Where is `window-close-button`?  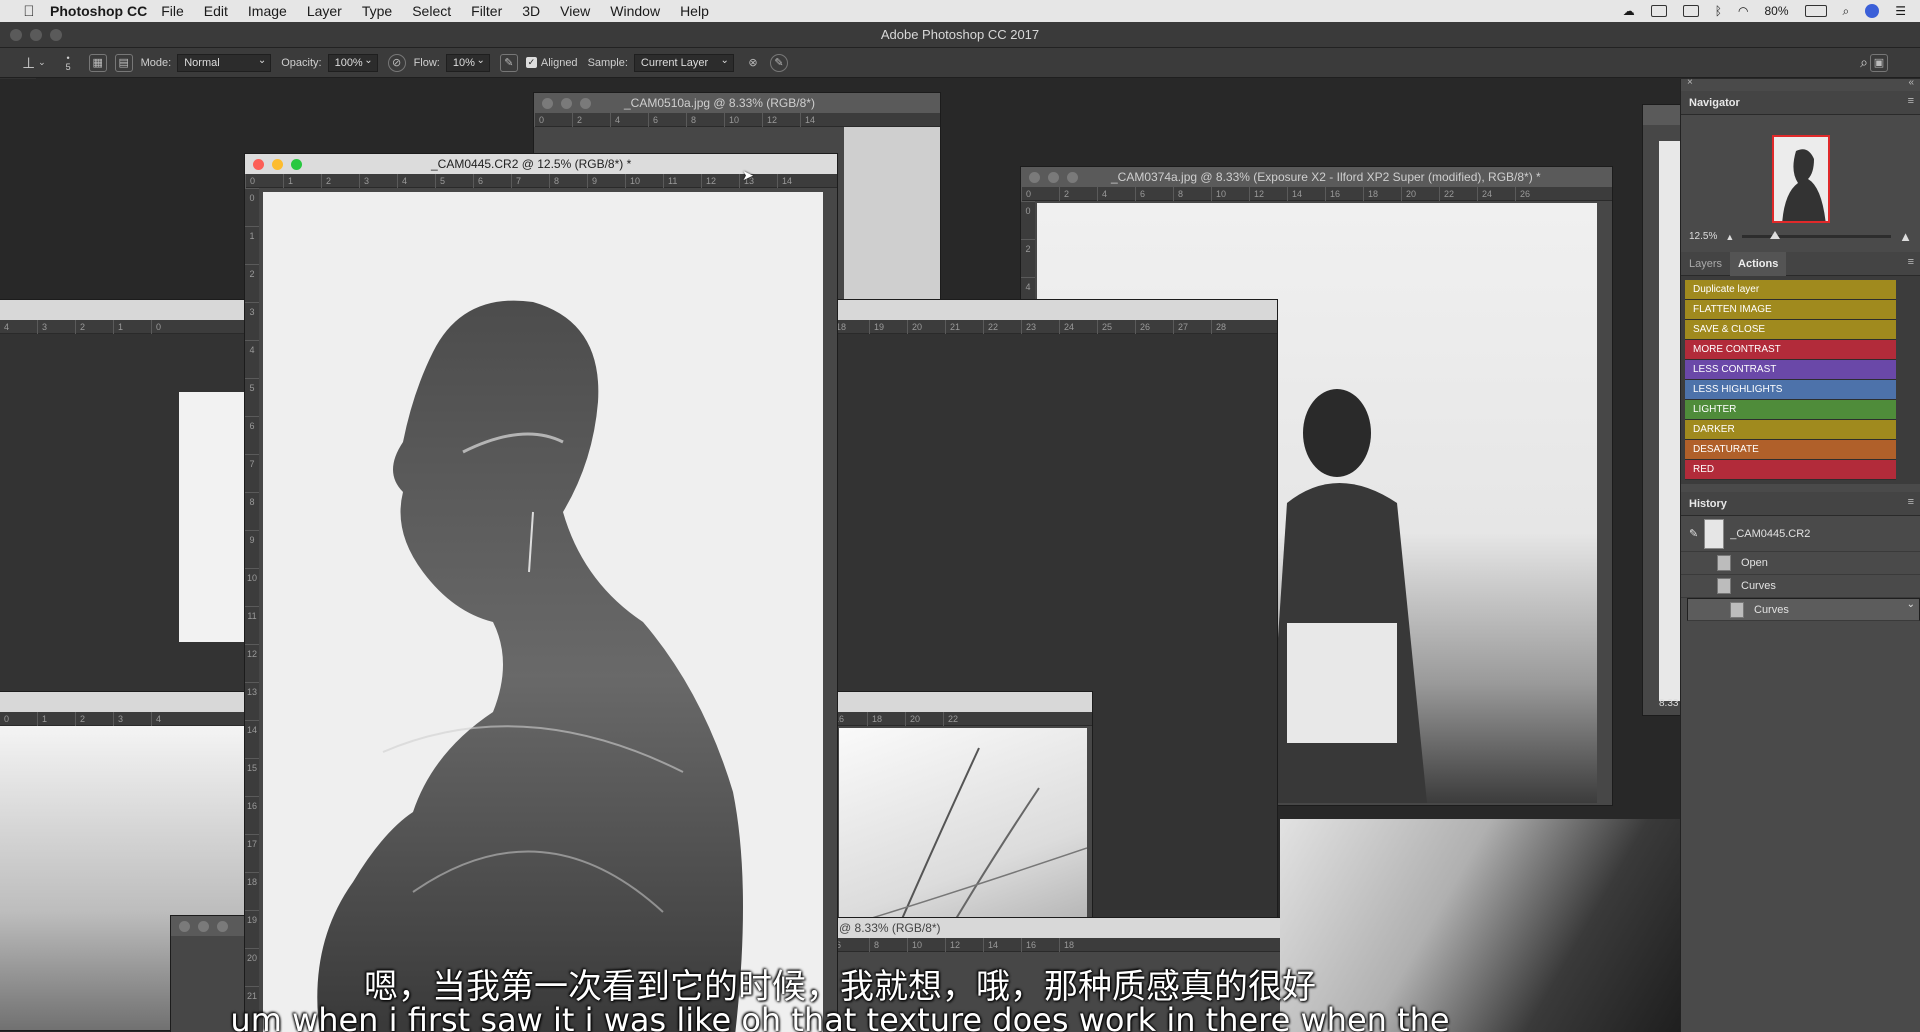 window-close-button is located at coordinates (16, 35).